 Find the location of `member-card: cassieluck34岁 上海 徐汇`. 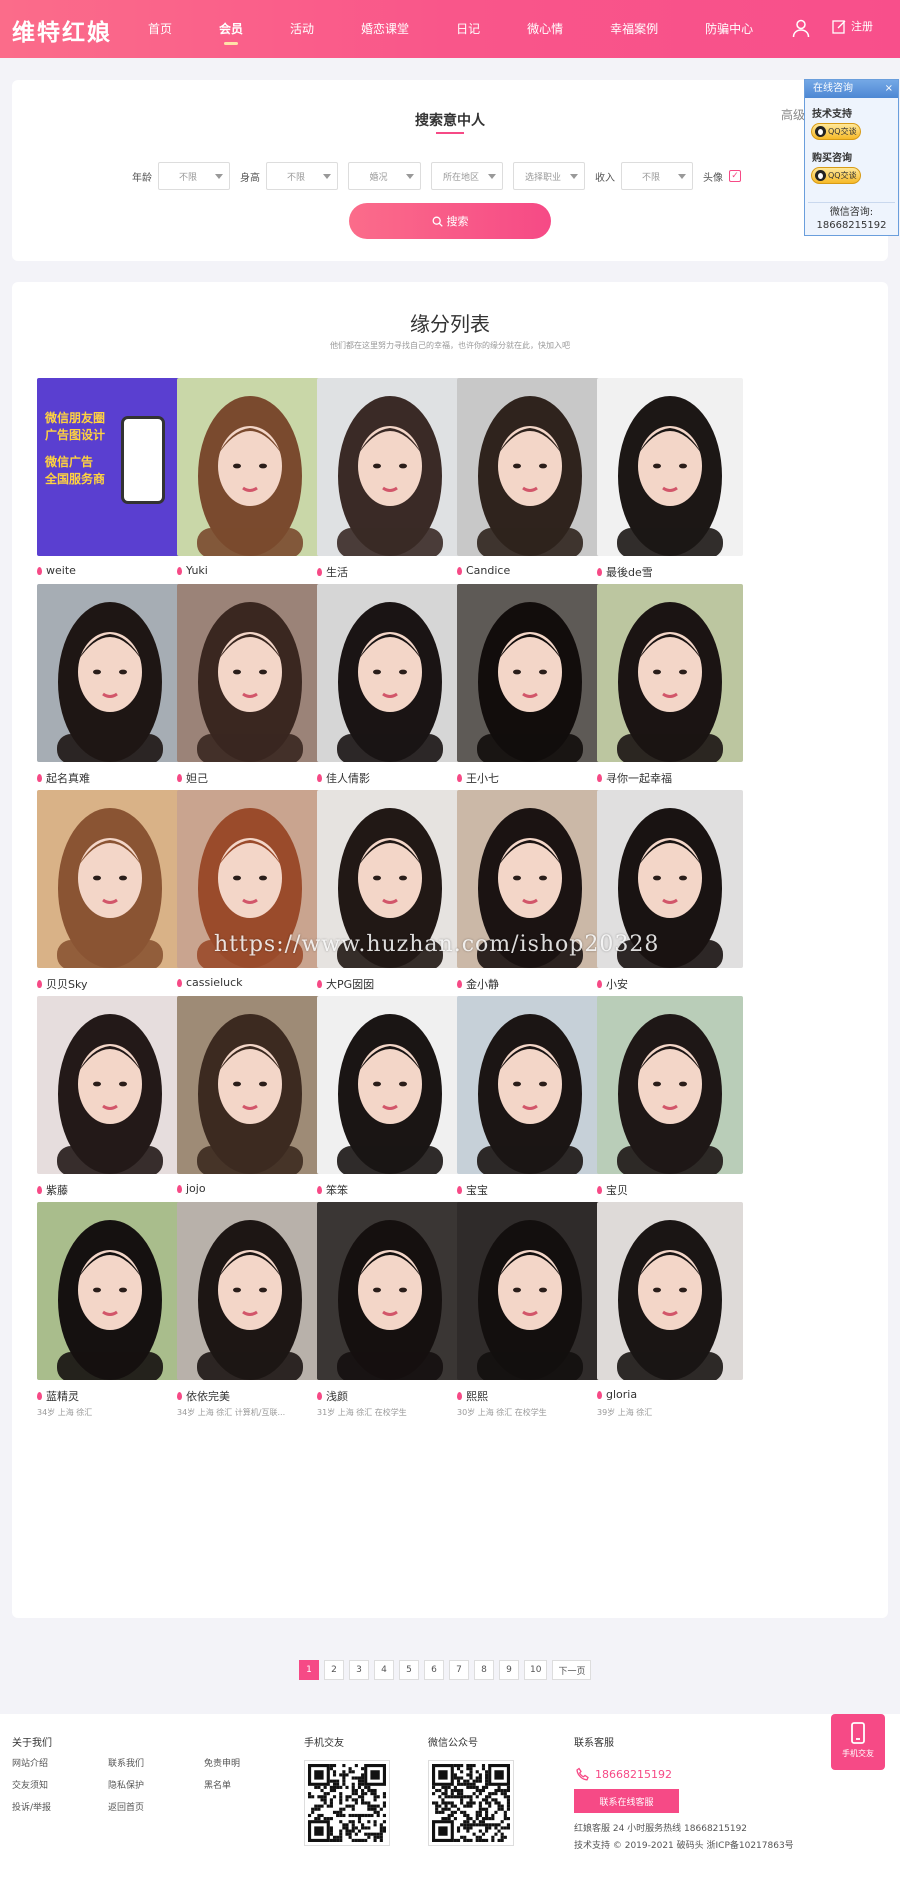

member-card: cassieluck34岁 上海 徐汇 is located at coordinates (250, 905).